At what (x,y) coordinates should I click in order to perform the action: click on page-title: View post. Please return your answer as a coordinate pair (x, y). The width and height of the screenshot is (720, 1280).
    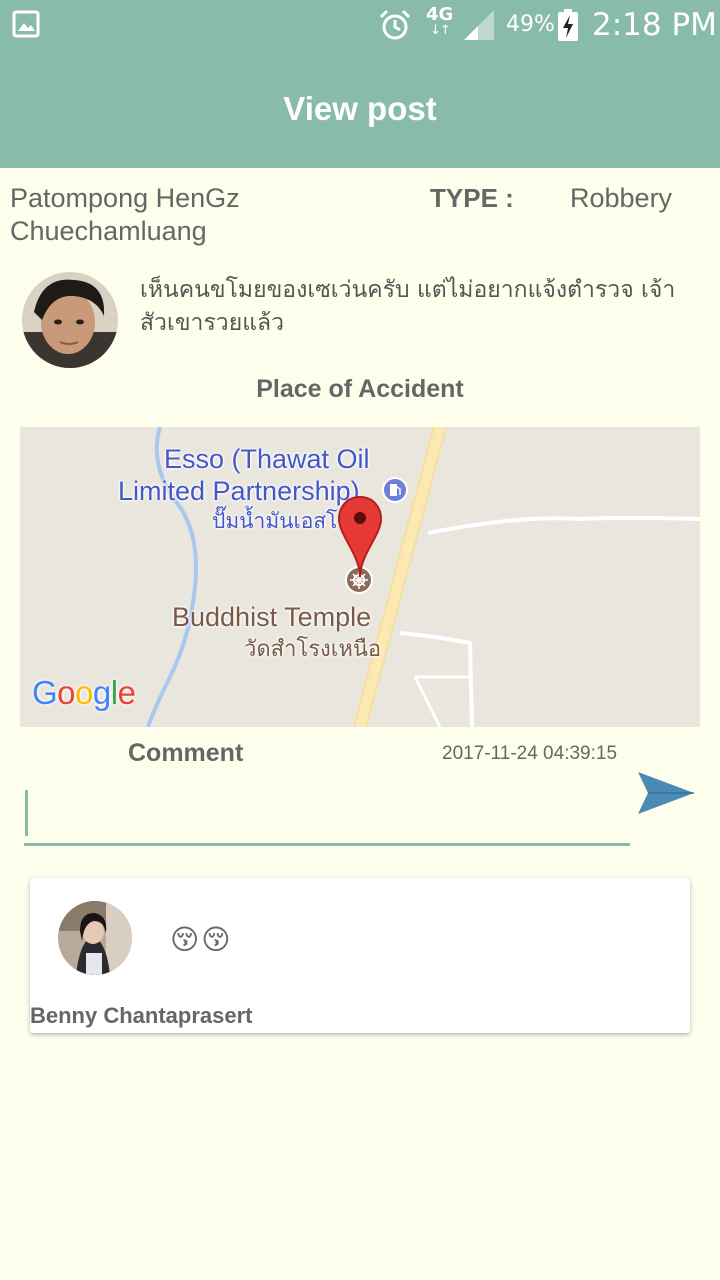
    Looking at the image, I should click on (360, 108).